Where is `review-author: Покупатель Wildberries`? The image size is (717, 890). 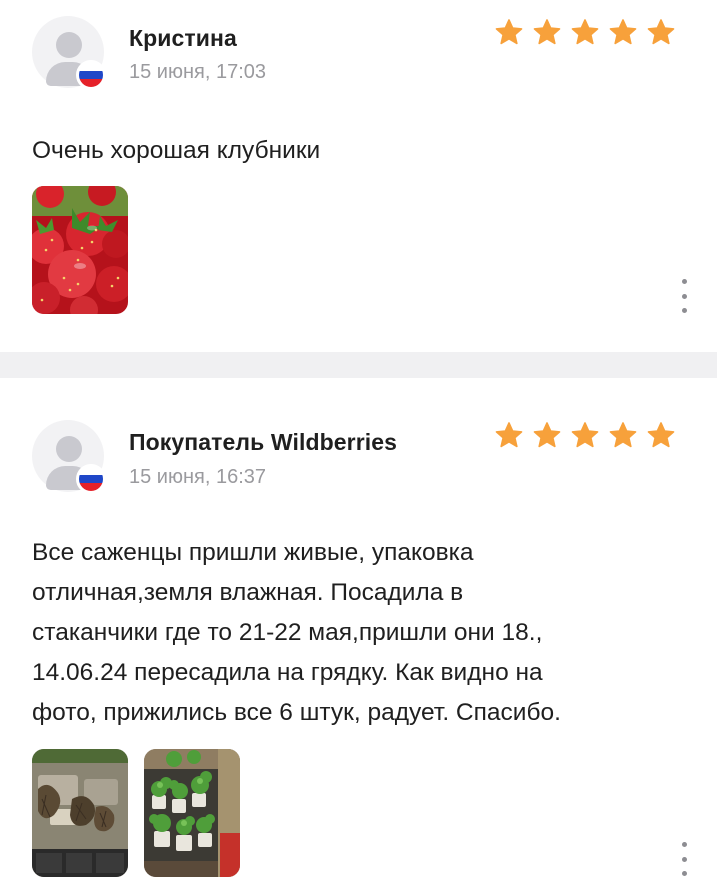
review-author: Покупатель Wildberries is located at coordinates (263, 442).